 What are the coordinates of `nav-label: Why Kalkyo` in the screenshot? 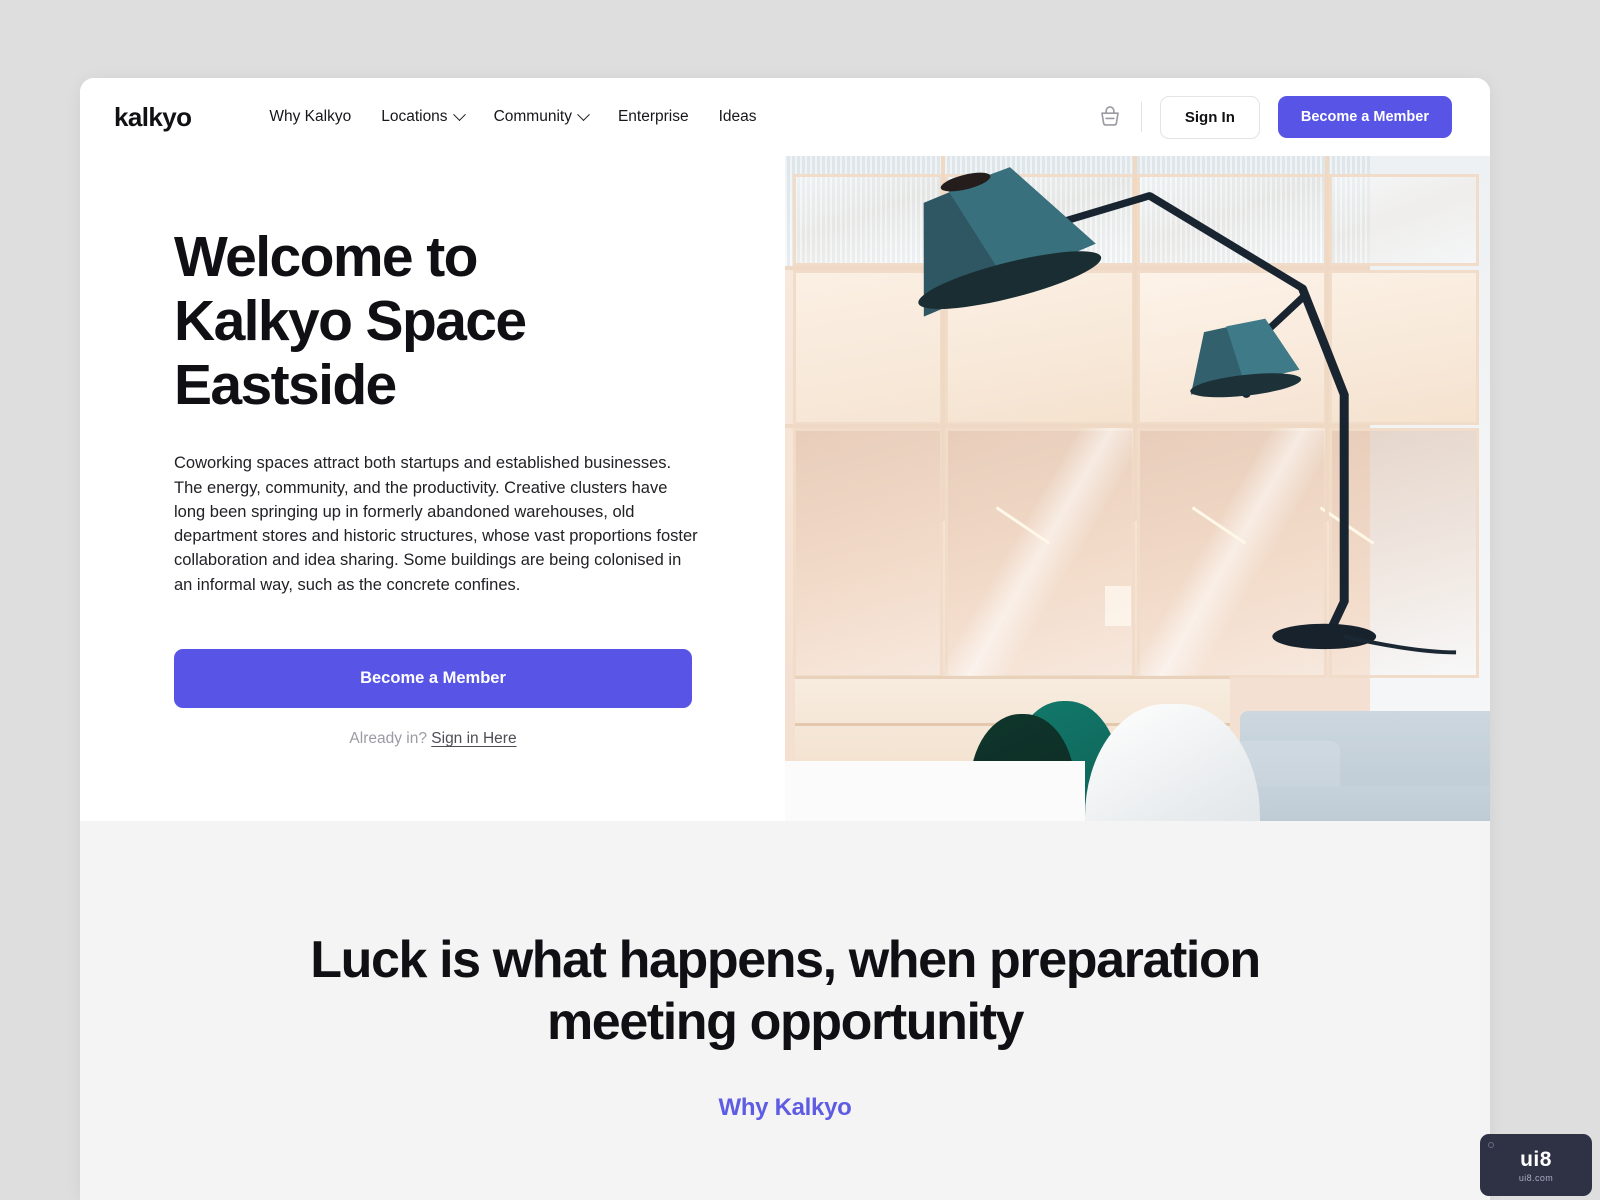 It's located at (310, 116).